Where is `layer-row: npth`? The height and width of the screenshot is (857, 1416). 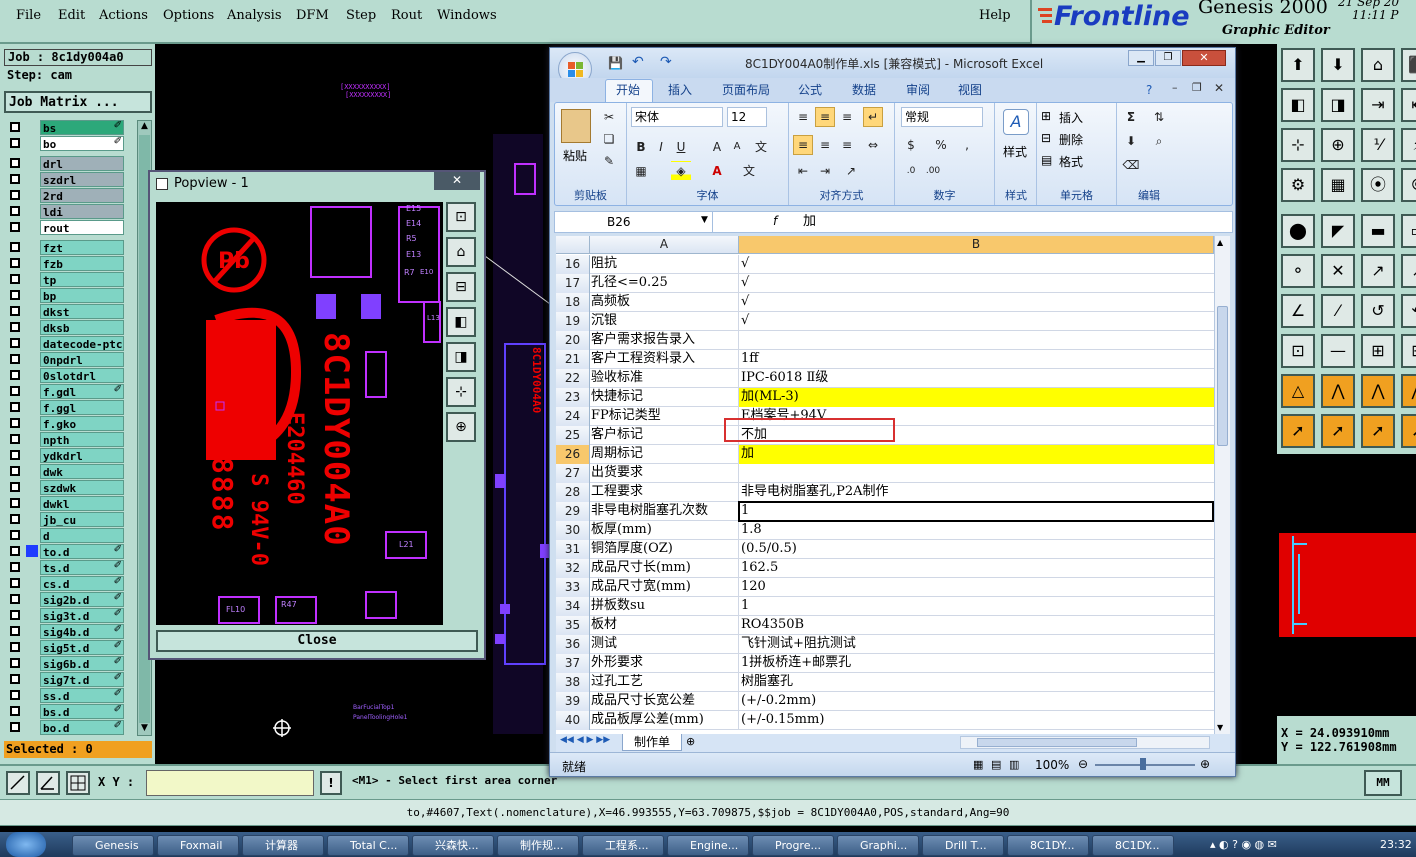
layer-row: npth is located at coordinates (65, 439).